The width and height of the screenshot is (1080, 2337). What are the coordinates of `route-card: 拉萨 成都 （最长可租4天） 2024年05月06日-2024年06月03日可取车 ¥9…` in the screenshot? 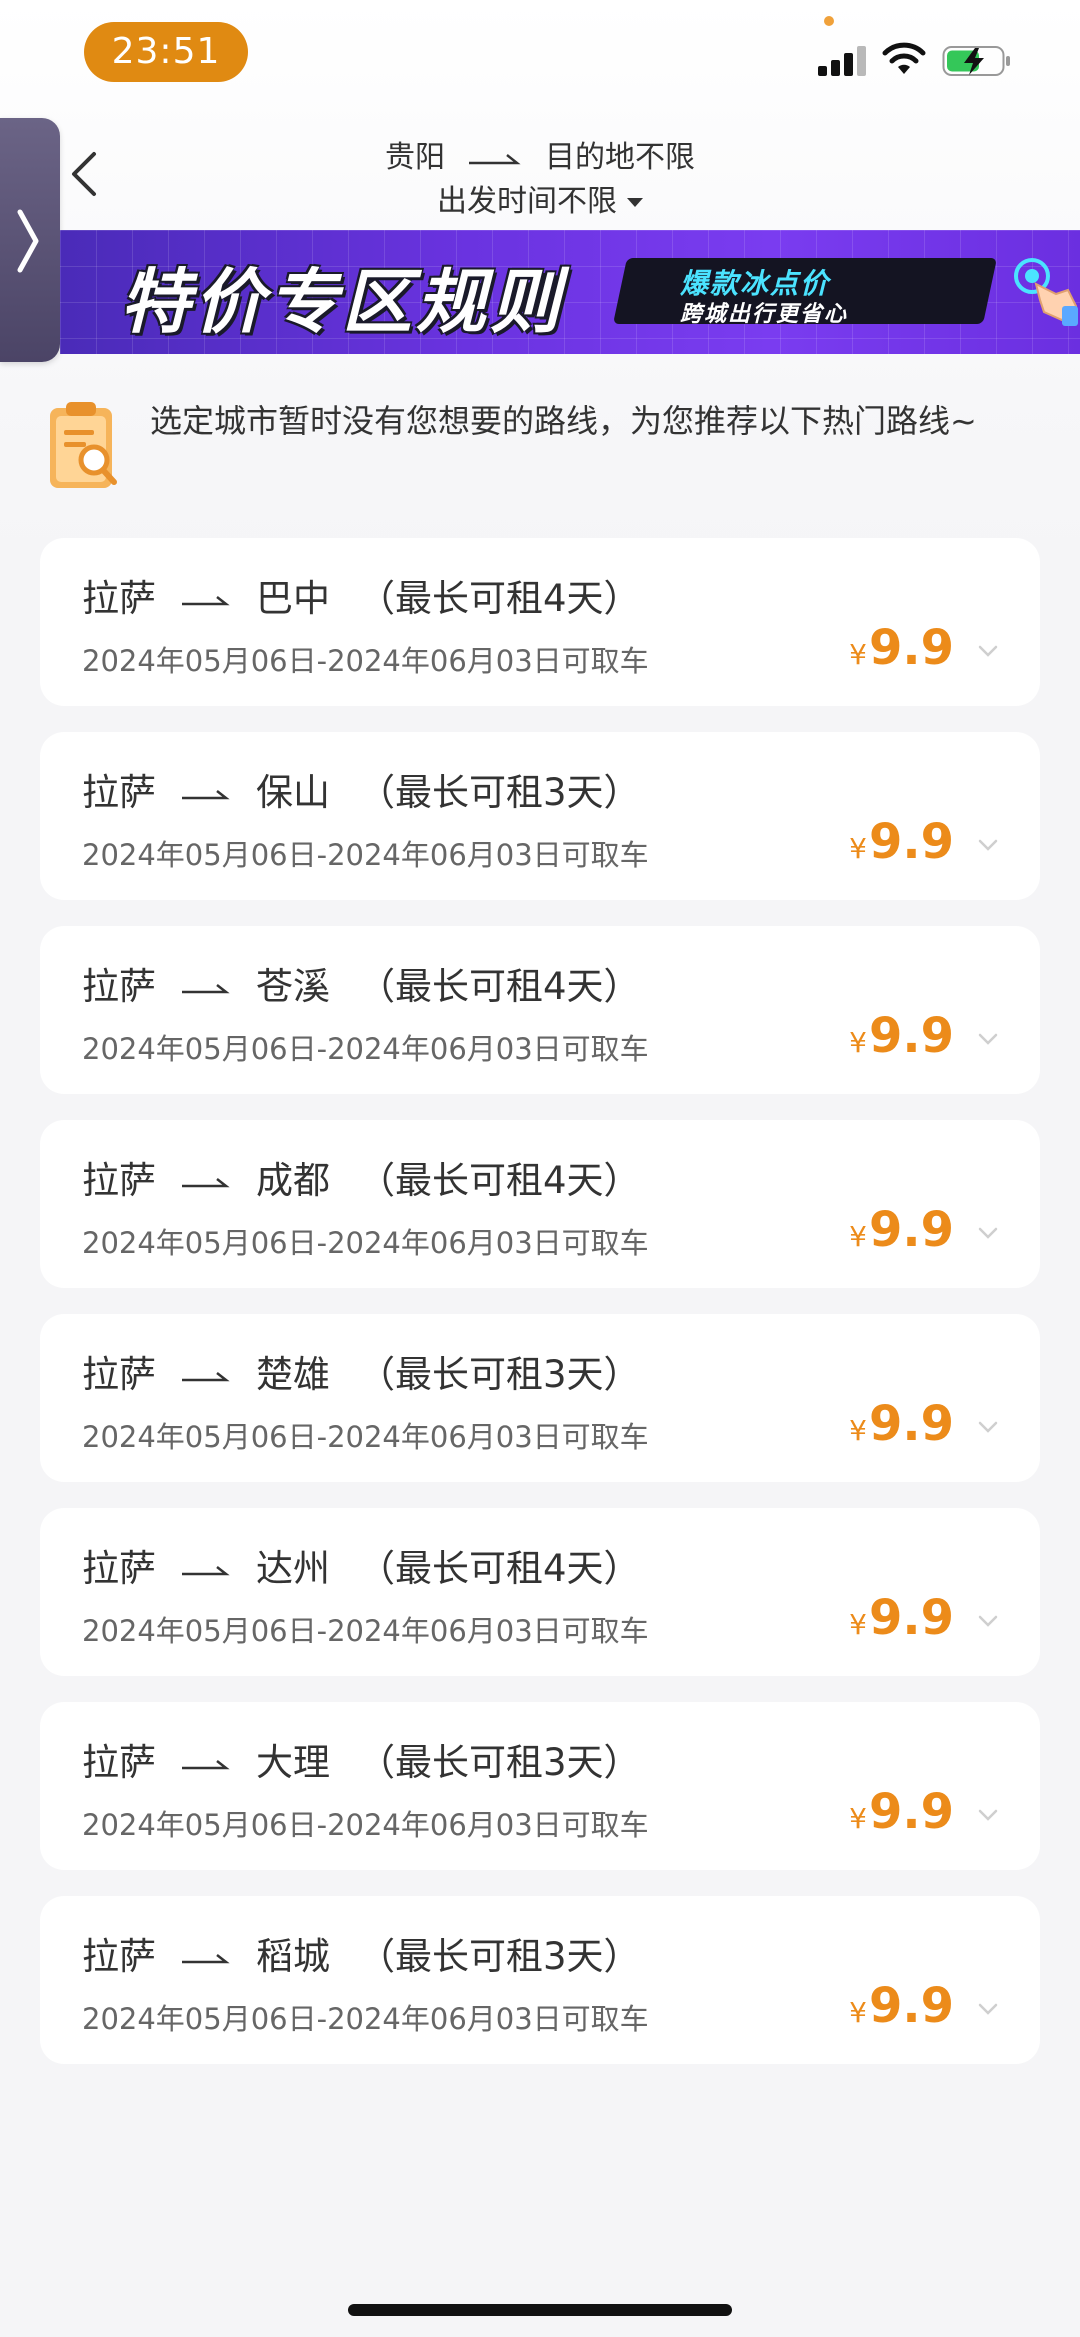 It's located at (540, 1204).